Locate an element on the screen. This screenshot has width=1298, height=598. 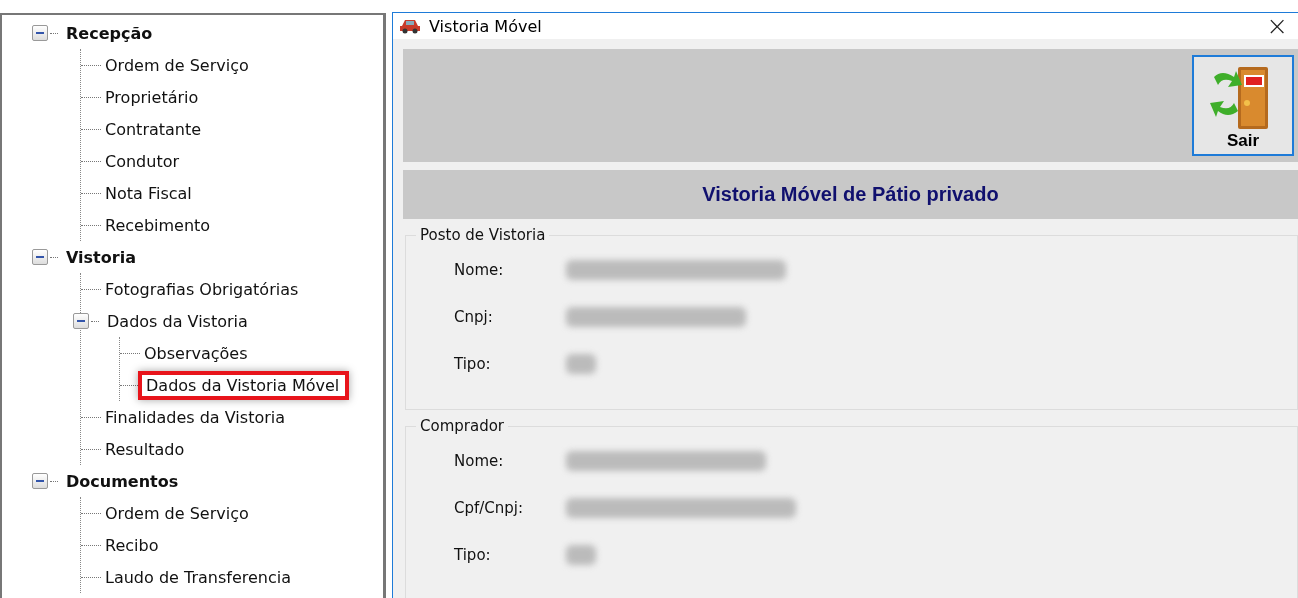
tree-item: Vistoria is located at coordinates (101, 257).